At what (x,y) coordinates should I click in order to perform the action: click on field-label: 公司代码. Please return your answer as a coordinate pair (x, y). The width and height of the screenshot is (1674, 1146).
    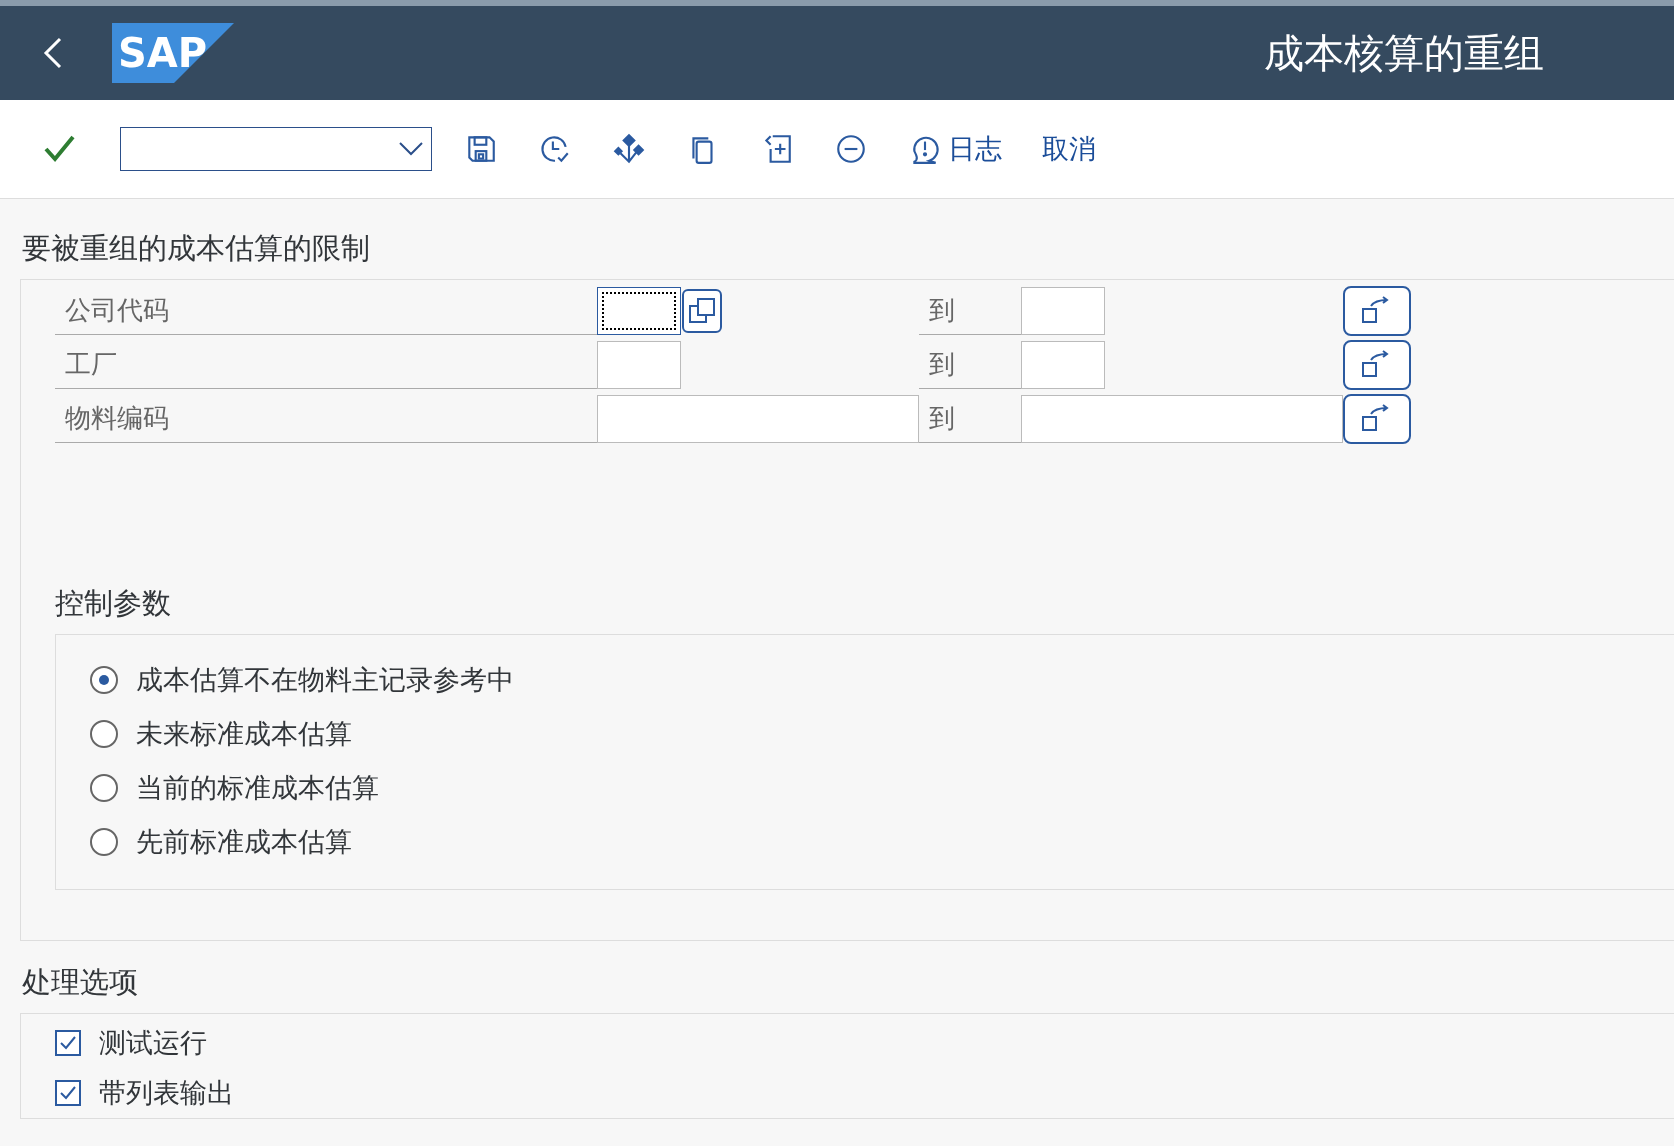
    Looking at the image, I should click on (326, 311).